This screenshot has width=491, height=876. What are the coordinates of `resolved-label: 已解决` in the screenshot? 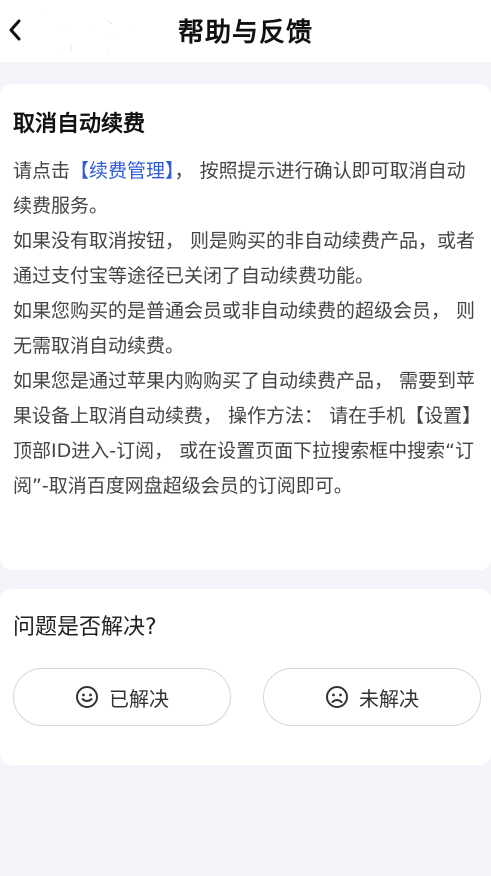 It's located at (139, 698).